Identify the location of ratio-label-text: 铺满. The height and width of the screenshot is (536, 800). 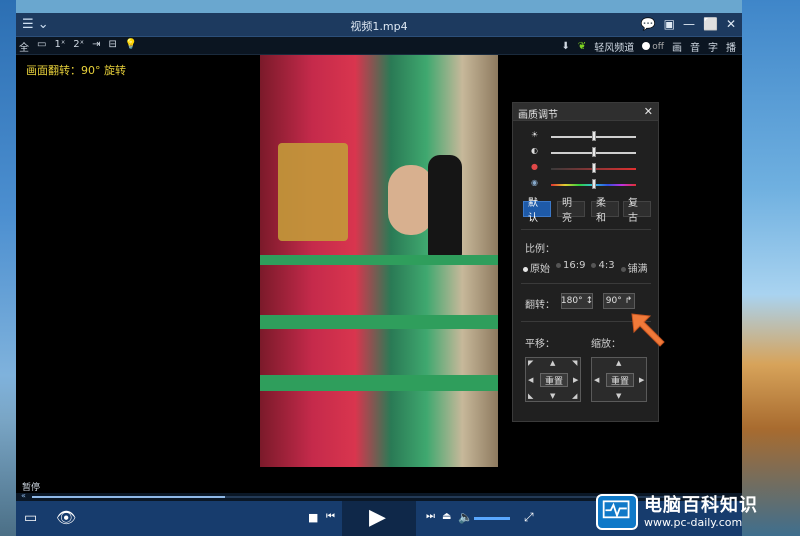
(637, 269).